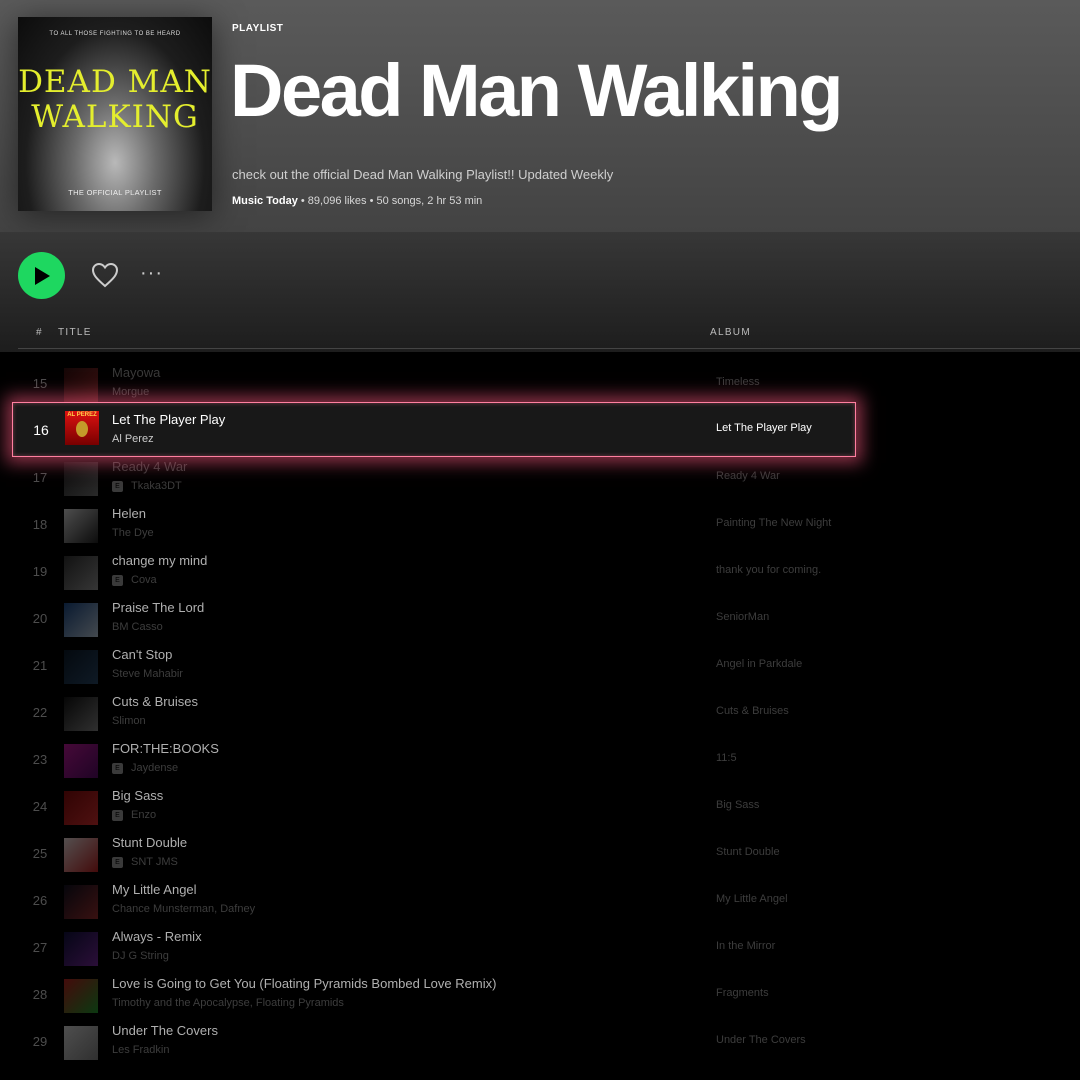  I want to click on artist-name: Les Fradkin, so click(140, 1050).